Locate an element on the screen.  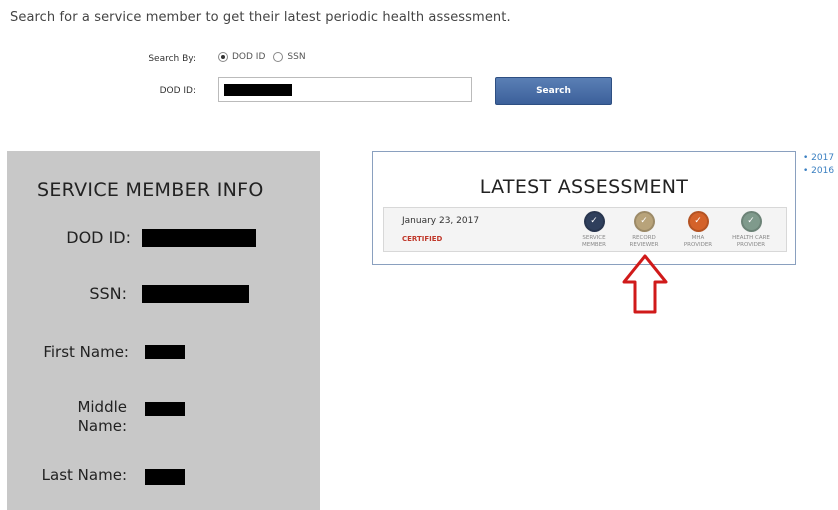
redacted-middle-name is located at coordinates (165, 409).